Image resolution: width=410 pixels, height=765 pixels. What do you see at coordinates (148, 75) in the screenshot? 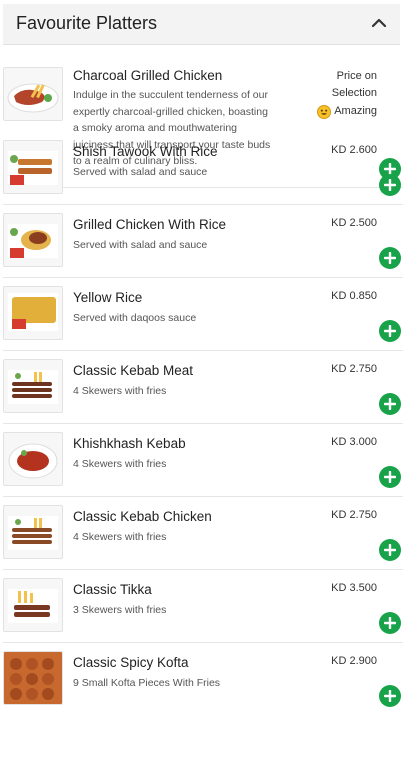
I see `item-name: Charcoal Grilled Chicken` at bounding box center [148, 75].